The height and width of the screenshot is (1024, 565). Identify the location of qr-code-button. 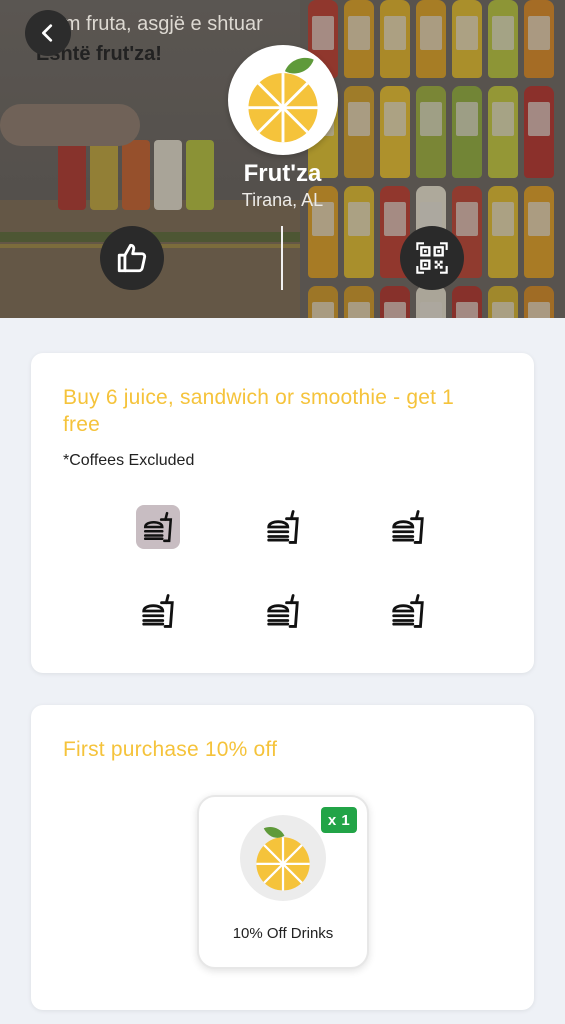
(432, 258).